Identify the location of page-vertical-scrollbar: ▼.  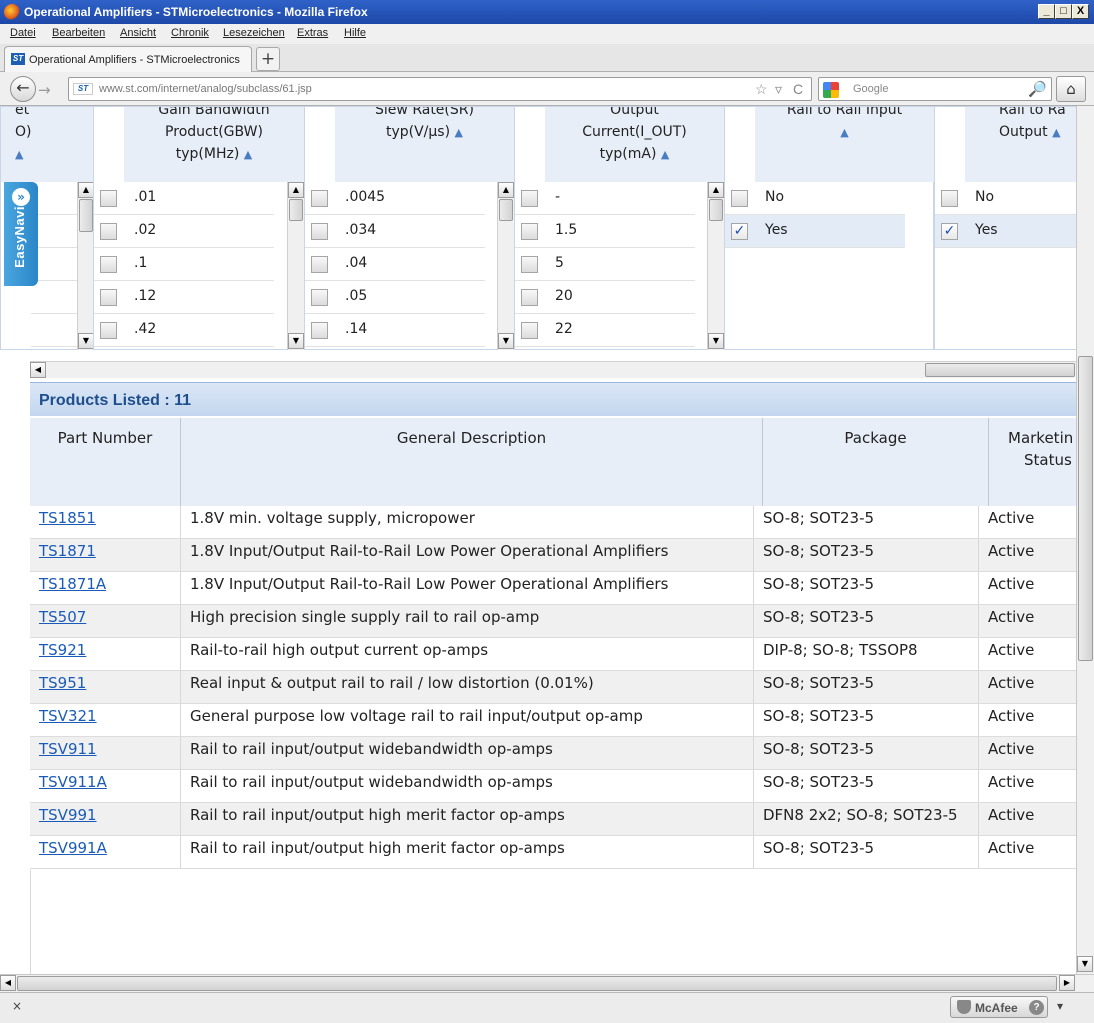
(1085, 540).